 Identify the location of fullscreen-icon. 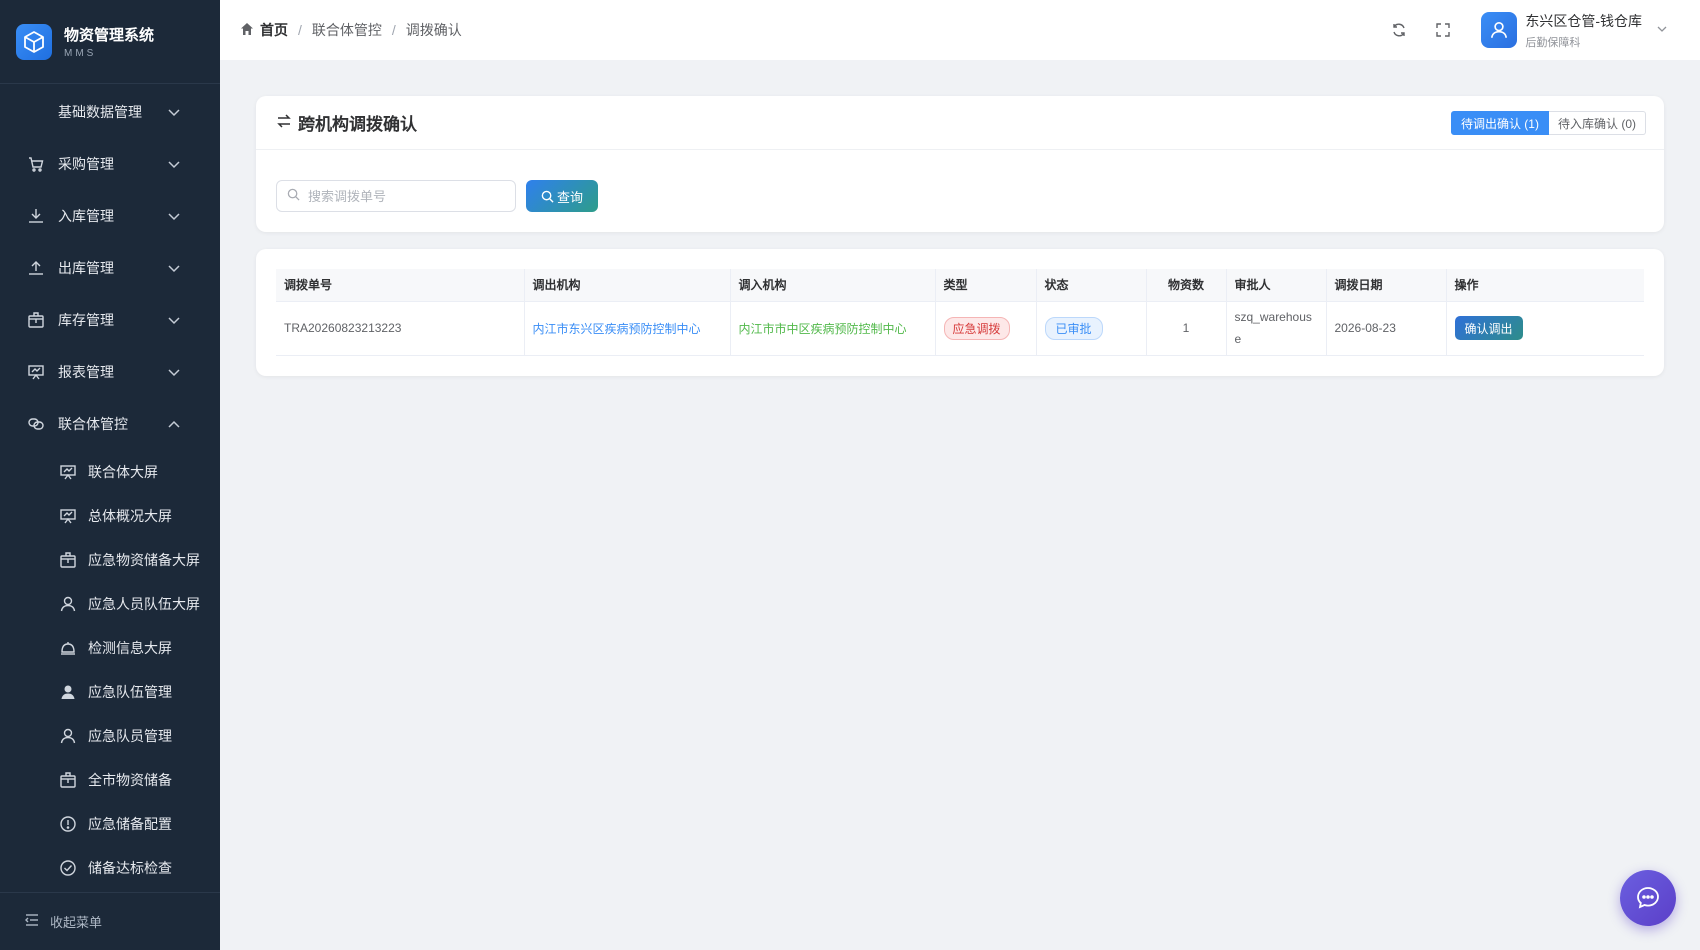
(1443, 30).